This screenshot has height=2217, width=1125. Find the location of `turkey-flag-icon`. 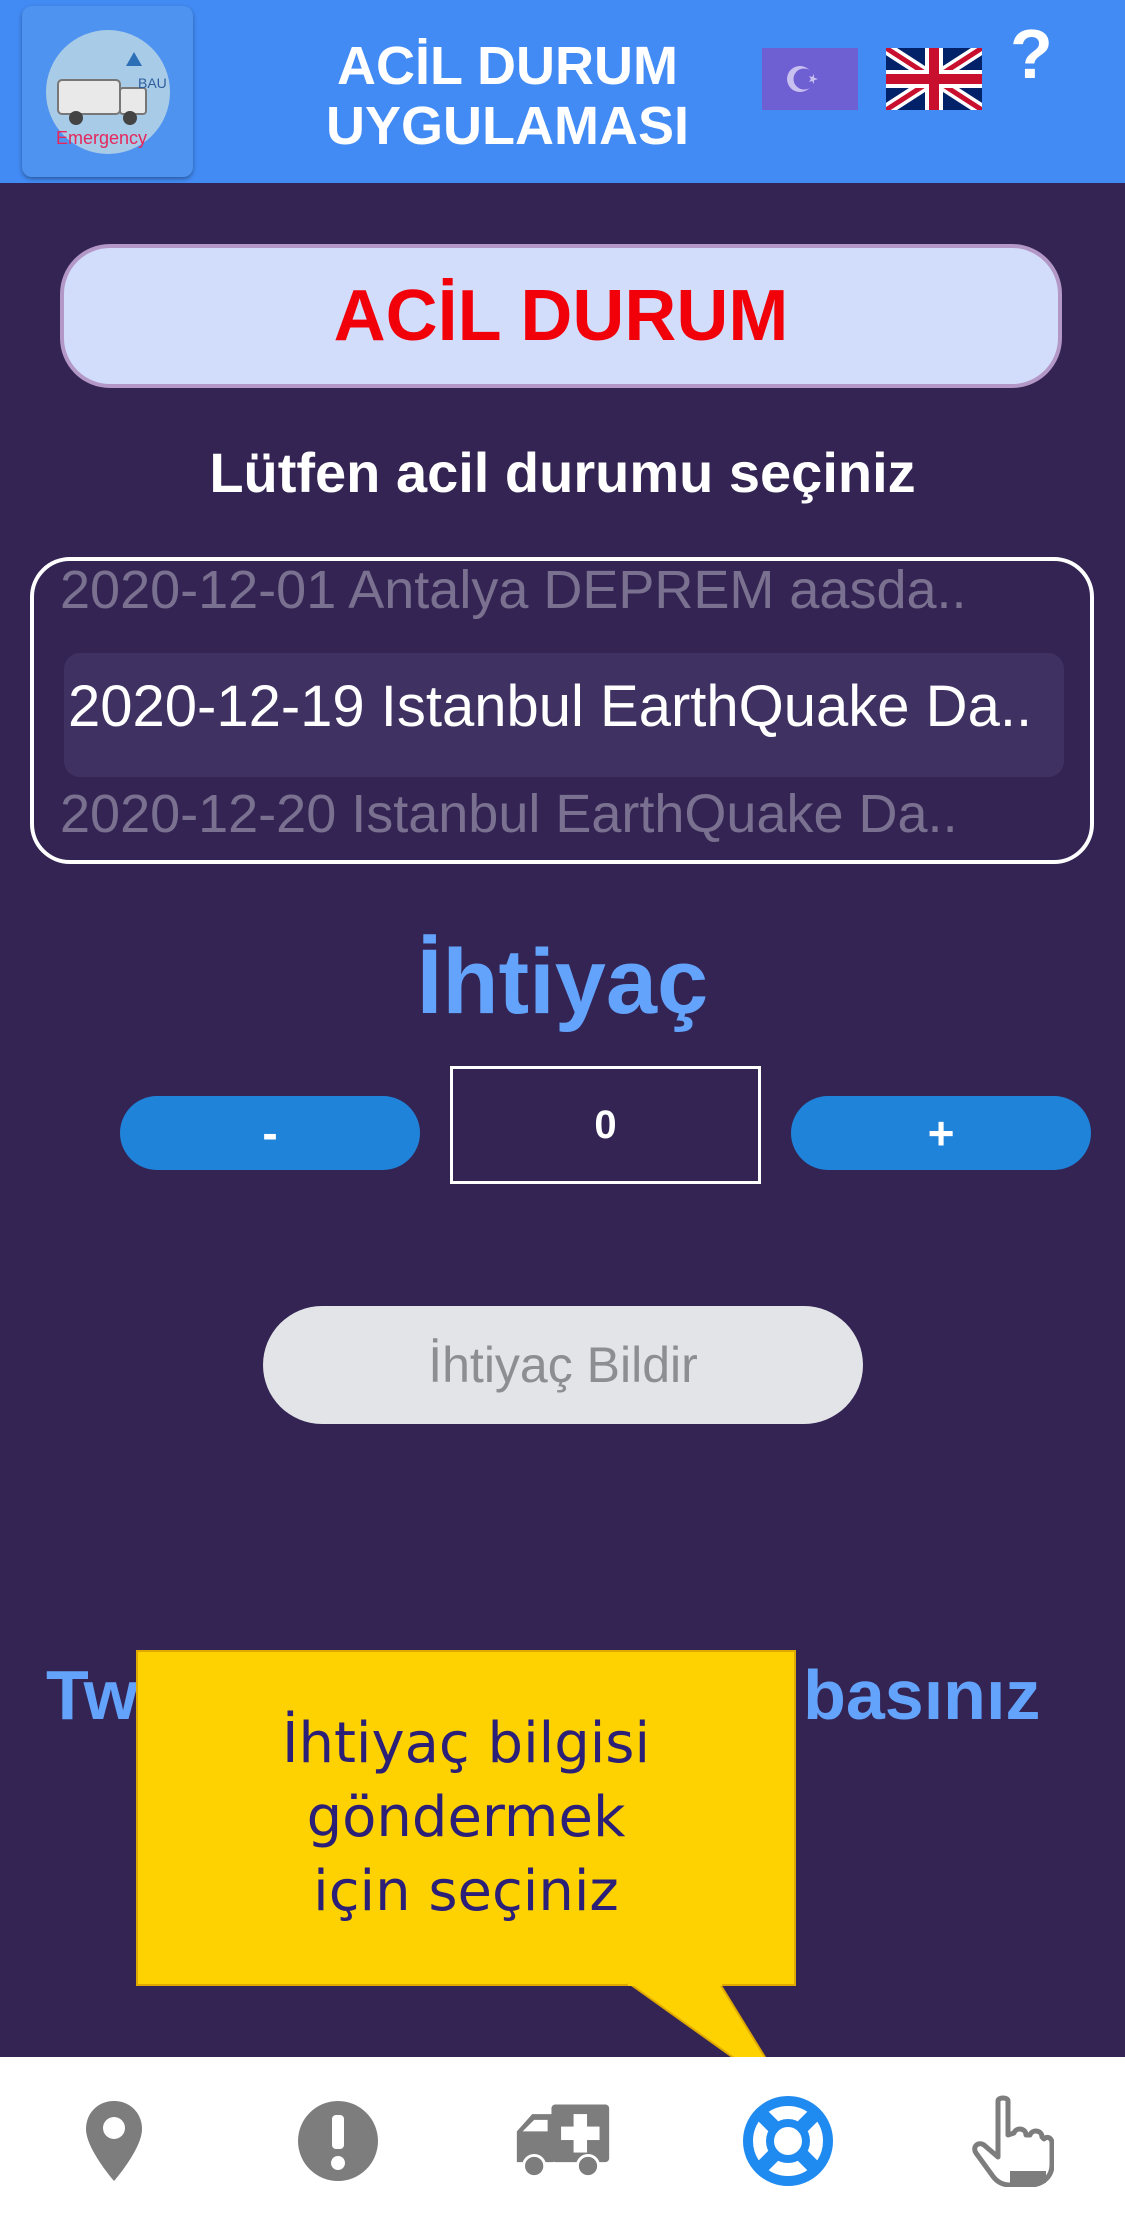

turkey-flag-icon is located at coordinates (810, 79).